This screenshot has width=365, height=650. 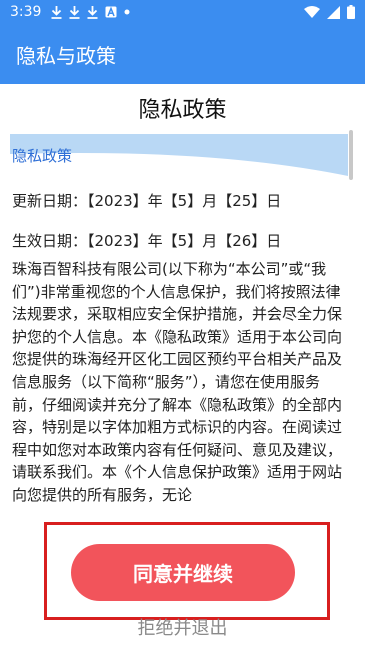 I want to click on dot-icon, so click(x=127, y=12).